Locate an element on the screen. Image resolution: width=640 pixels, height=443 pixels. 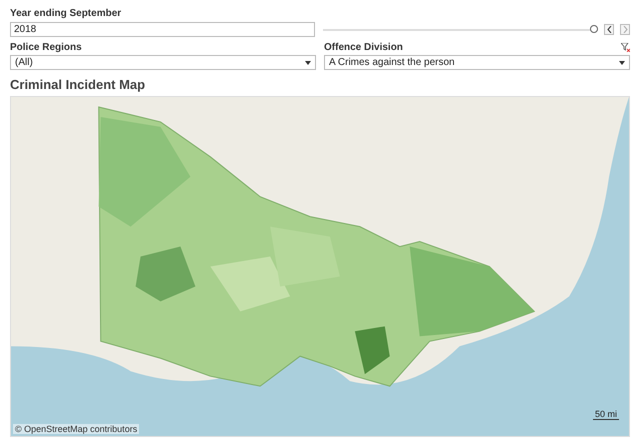
police-regions-label: Police Regions is located at coordinates (46, 47).